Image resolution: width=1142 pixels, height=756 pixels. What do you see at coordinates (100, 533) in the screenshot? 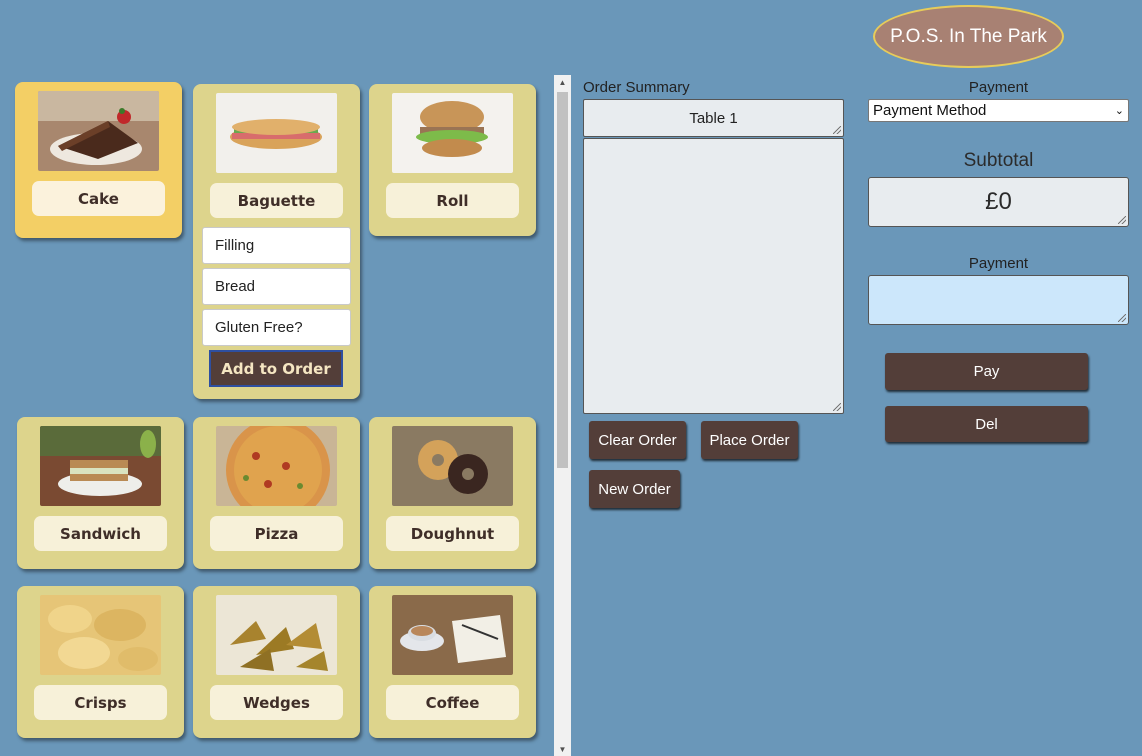
I see `product-name: Sandwich` at bounding box center [100, 533].